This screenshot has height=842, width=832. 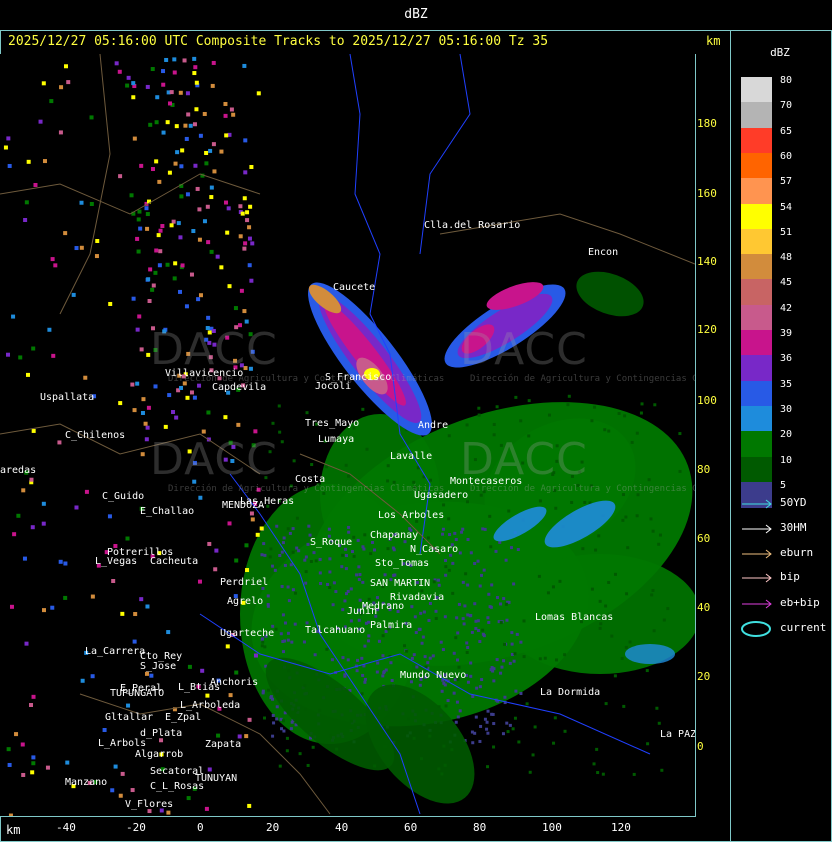 I want to click on x-tick-label: 80, so click(x=480, y=827).